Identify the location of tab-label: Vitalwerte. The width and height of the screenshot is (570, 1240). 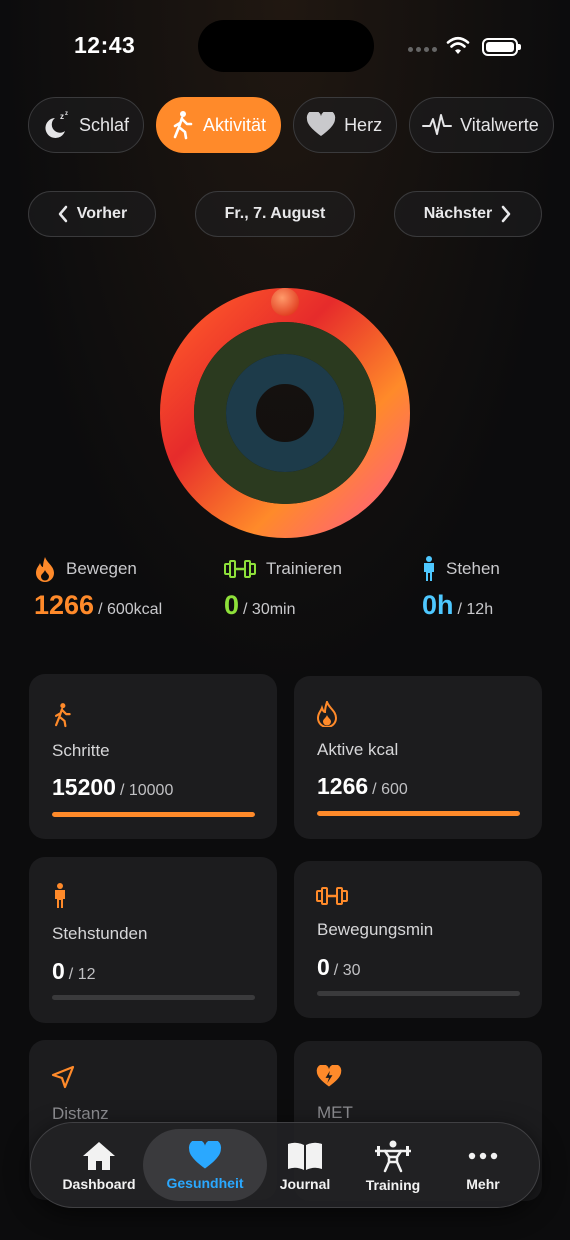
(499, 124).